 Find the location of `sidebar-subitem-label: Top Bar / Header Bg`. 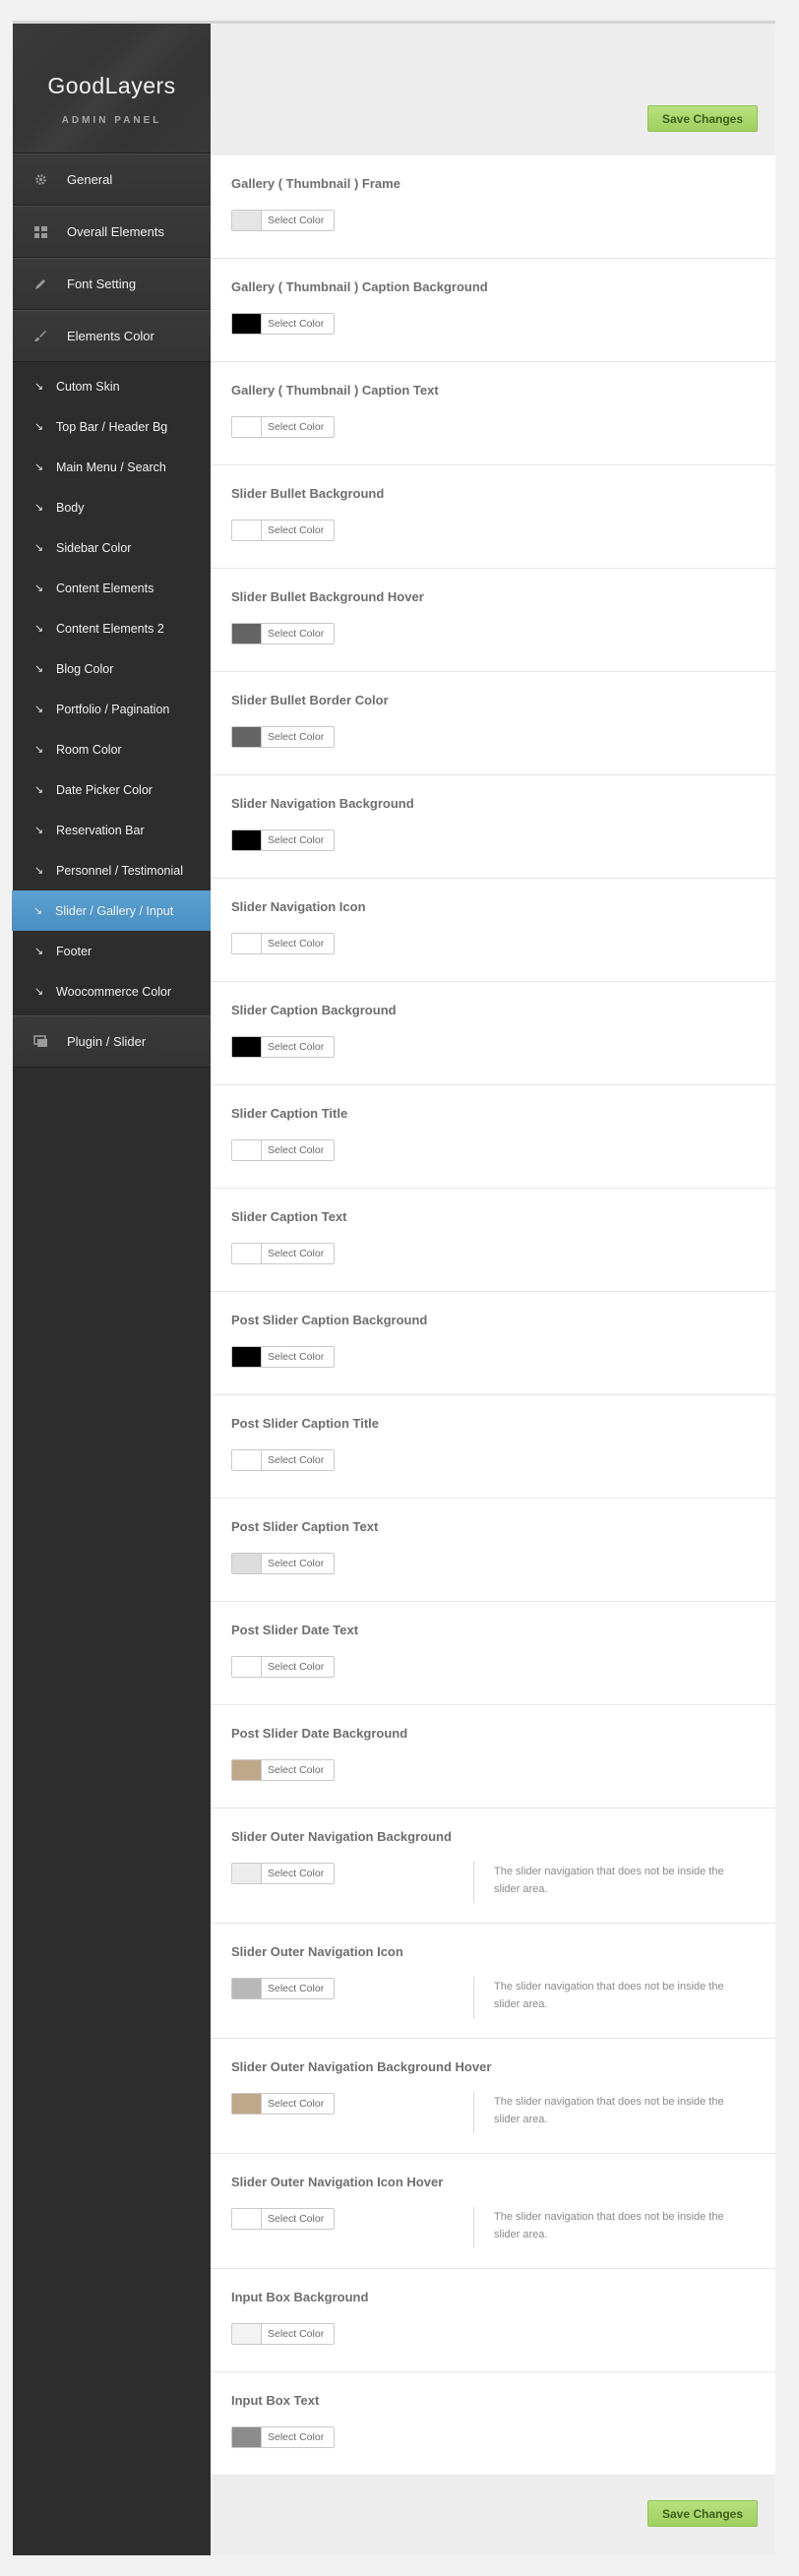

sidebar-subitem-label: Top Bar / Header Bg is located at coordinates (112, 426).